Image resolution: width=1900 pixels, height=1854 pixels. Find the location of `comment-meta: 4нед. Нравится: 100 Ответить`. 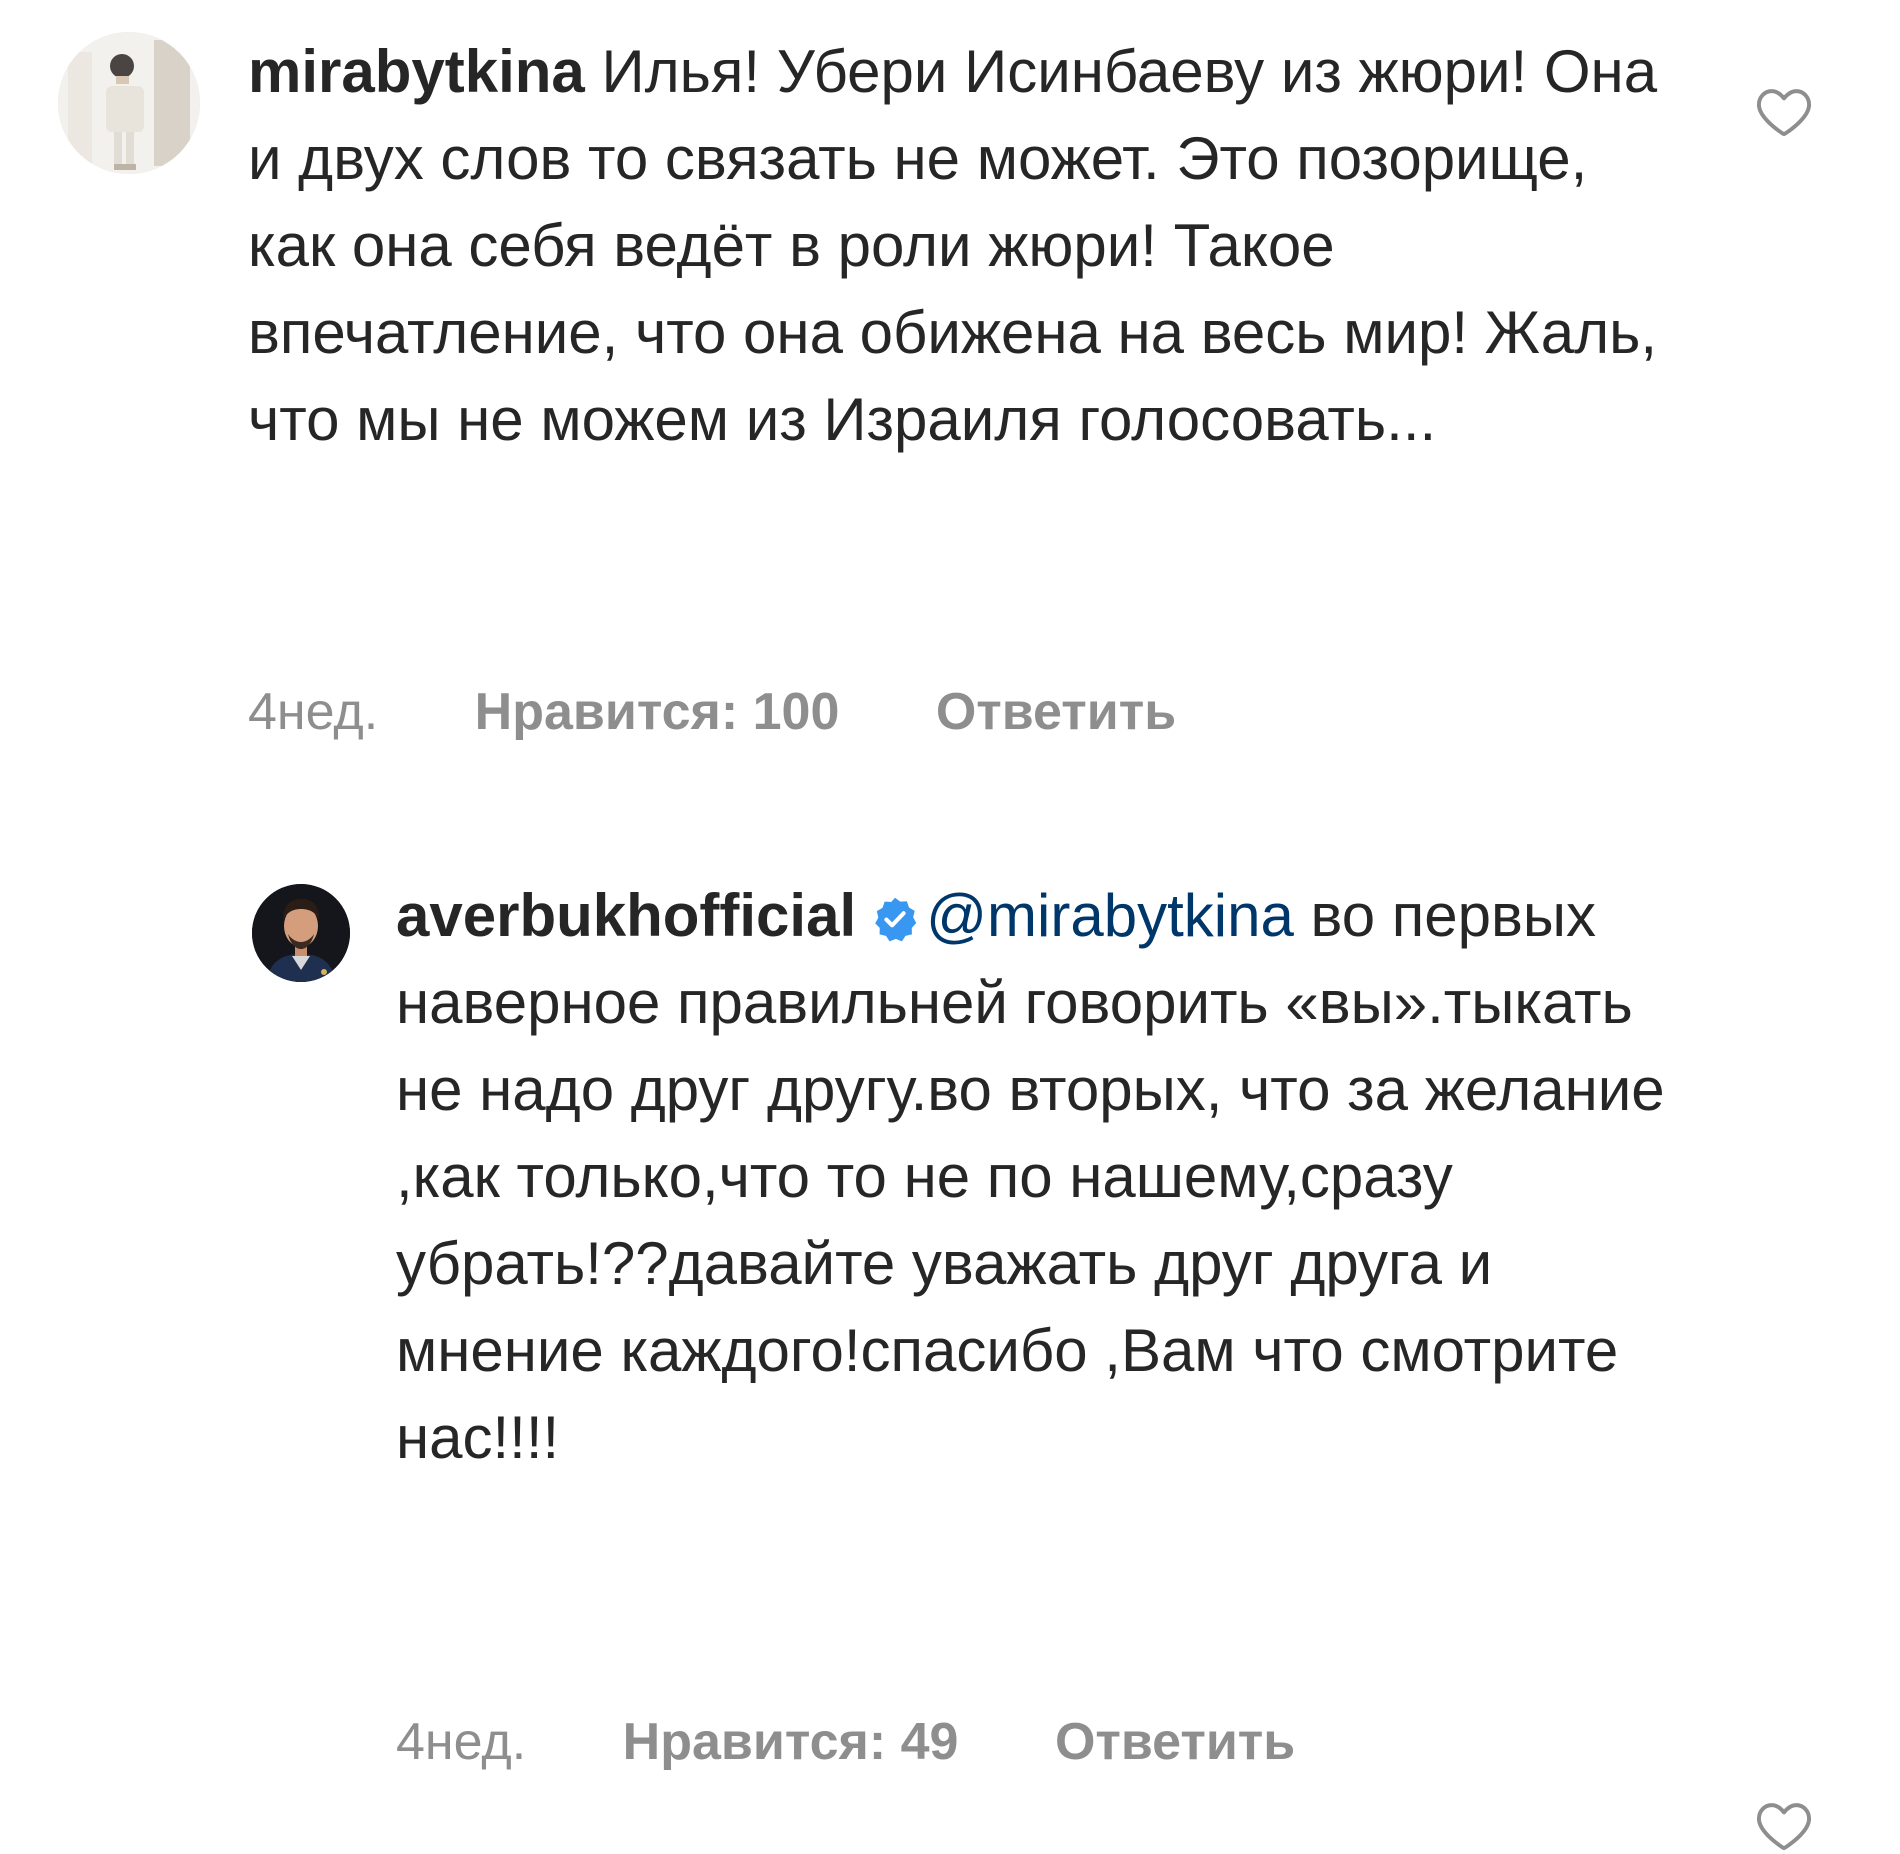

comment-meta: 4нед. Нравится: 100 Ответить is located at coordinates (712, 712).